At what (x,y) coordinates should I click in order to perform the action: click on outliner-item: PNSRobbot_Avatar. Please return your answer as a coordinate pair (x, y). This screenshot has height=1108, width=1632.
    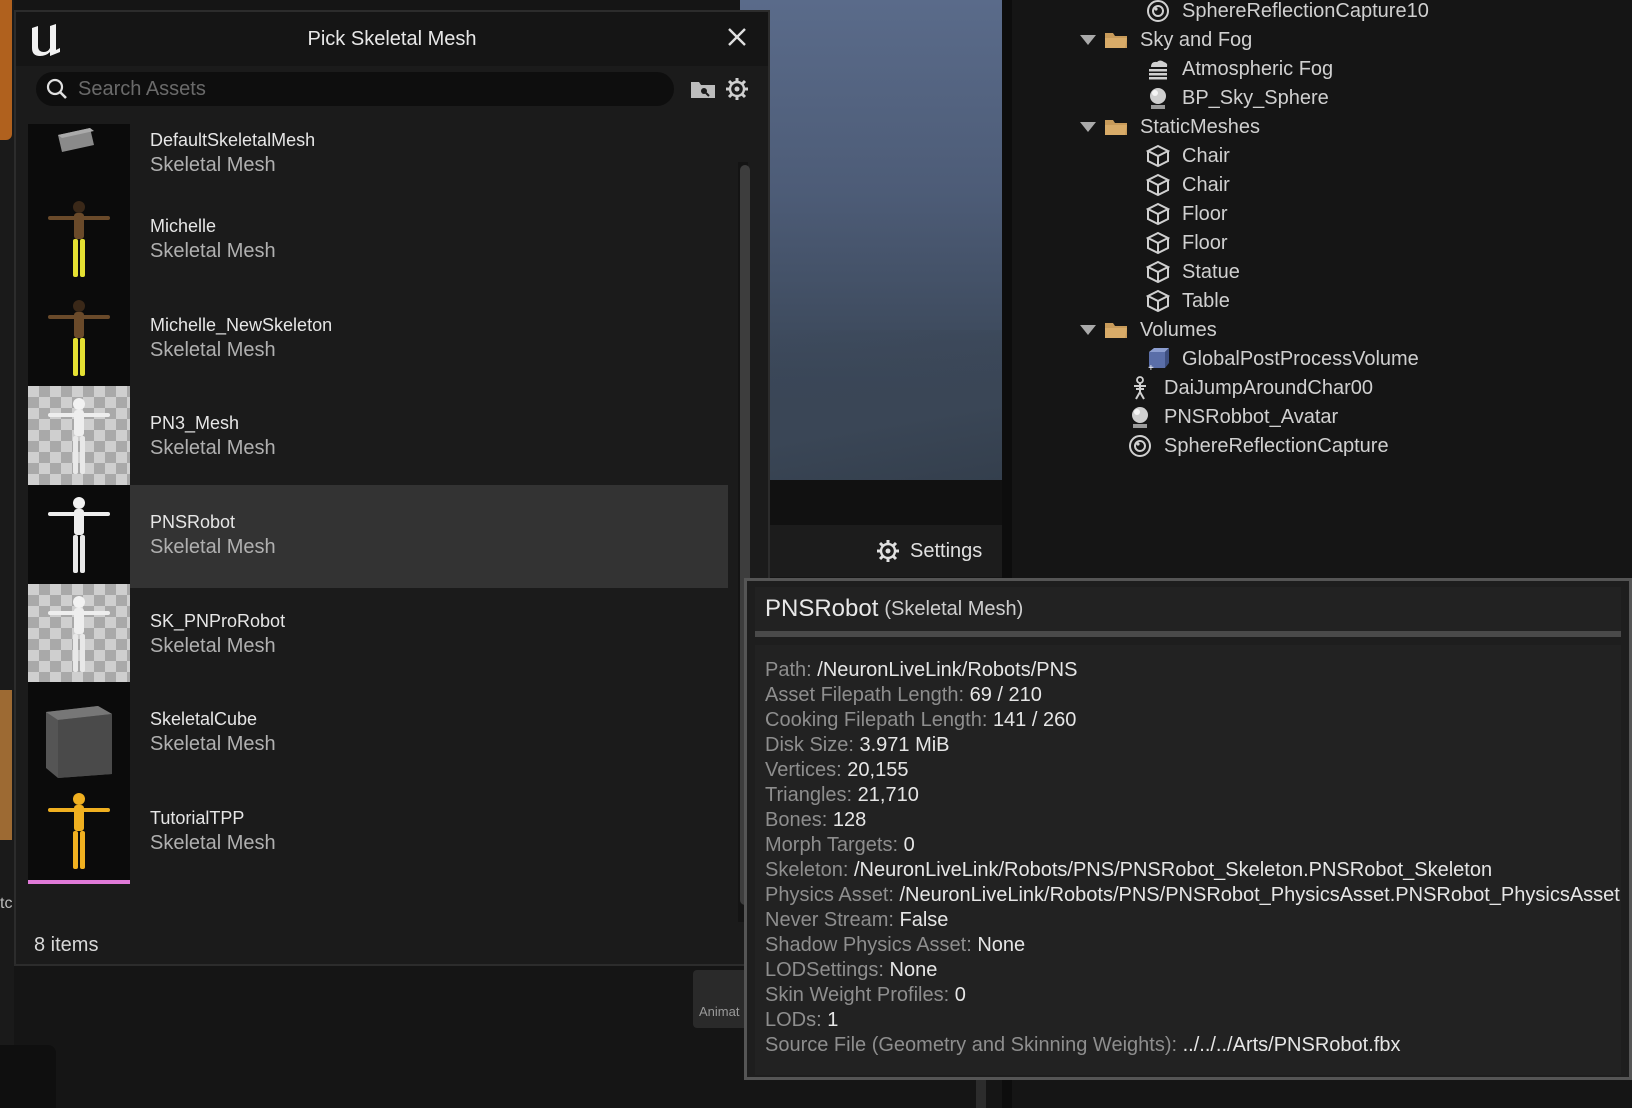
    Looking at the image, I should click on (1233, 417).